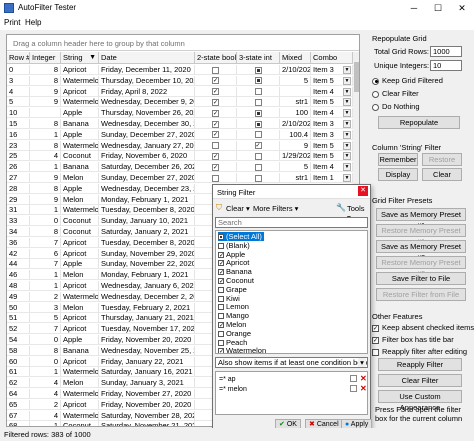 The width and height of the screenshot is (474, 441). I want to click on cell-date: Sunday, December 27, 2020, so click(147, 134).